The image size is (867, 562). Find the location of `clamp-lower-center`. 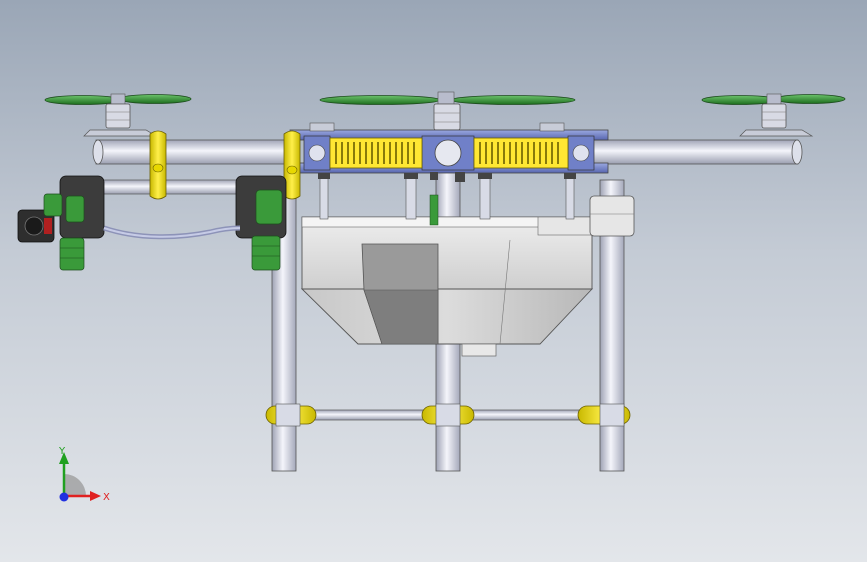

clamp-lower-center is located at coordinates (448, 415).